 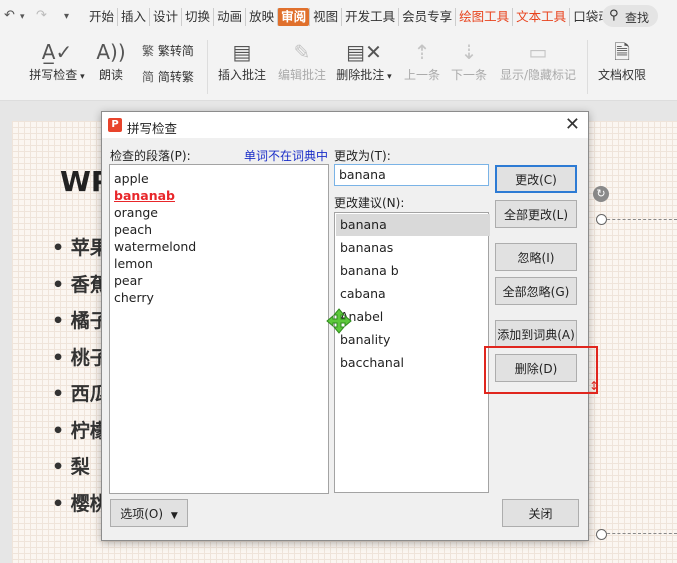 I want to click on insert-comment-button: ▤ 插入批注, so click(x=242, y=60).